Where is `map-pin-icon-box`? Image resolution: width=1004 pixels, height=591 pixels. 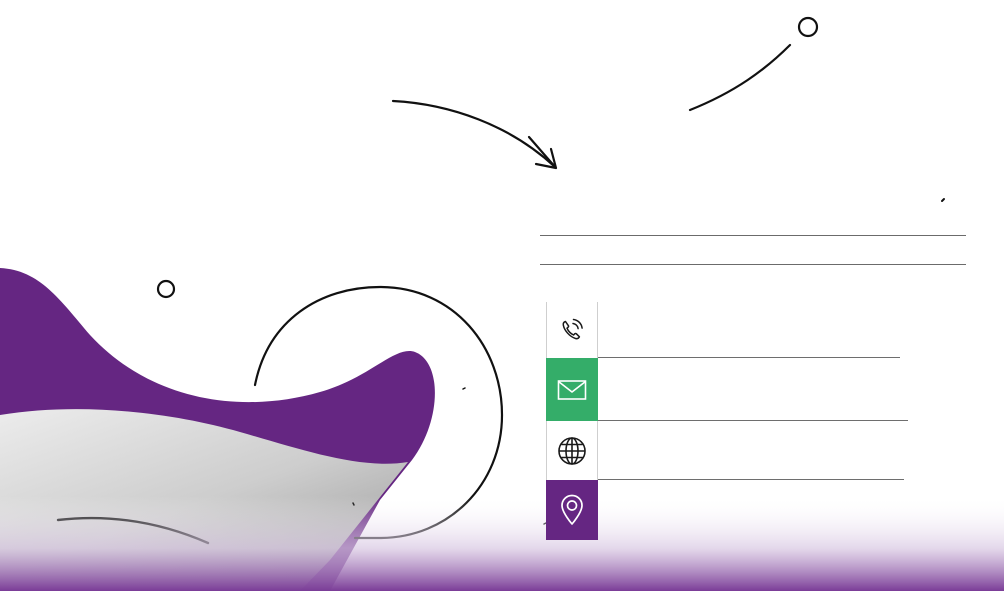
map-pin-icon-box is located at coordinates (572, 510).